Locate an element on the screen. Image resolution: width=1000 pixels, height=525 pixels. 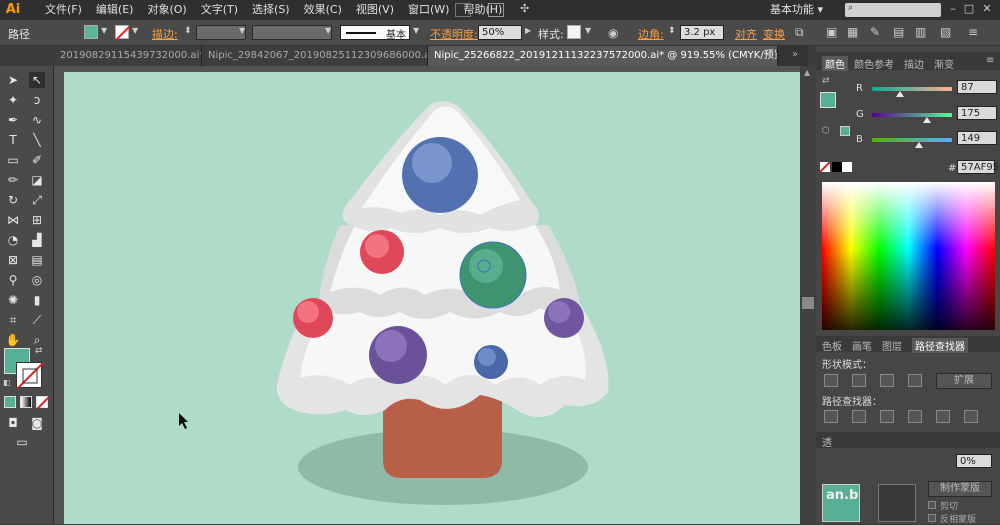
minus-back-button is located at coordinates (971, 416).